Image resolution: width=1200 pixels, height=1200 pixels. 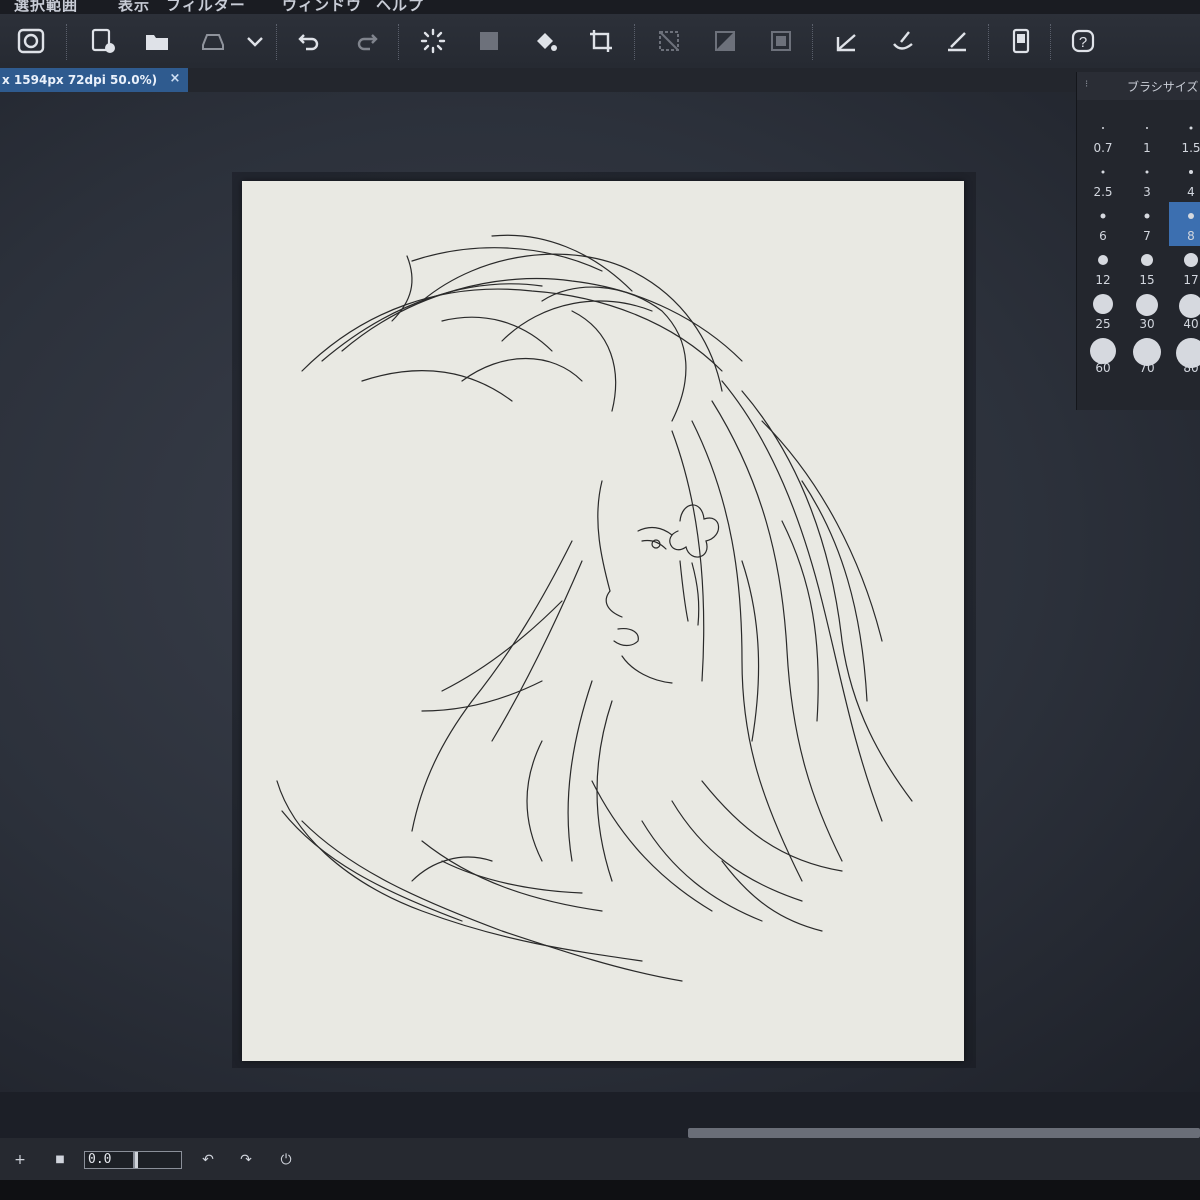 I want to click on brush-size-option: 6, so click(x=1103, y=224).